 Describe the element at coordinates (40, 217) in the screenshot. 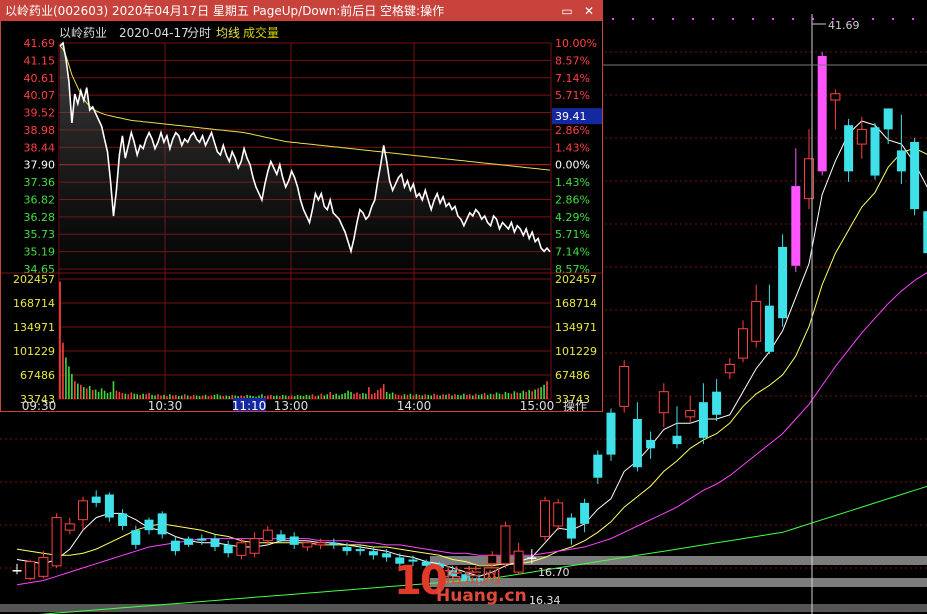

I see `price-tick-label: 36.28` at that location.